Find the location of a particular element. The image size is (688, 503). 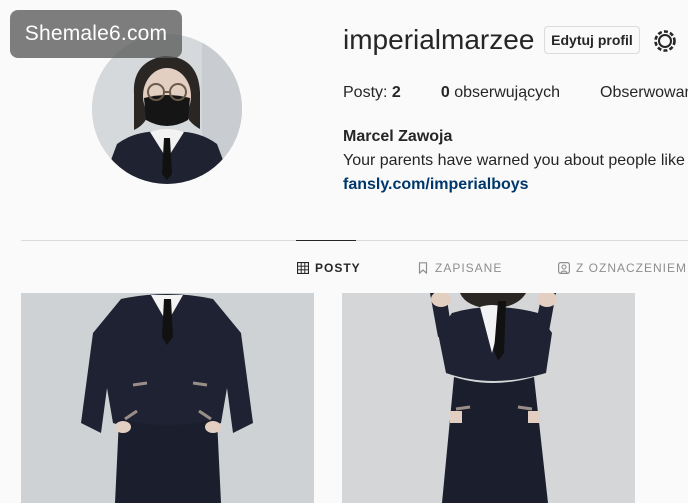

grid-icon is located at coordinates (303, 268).